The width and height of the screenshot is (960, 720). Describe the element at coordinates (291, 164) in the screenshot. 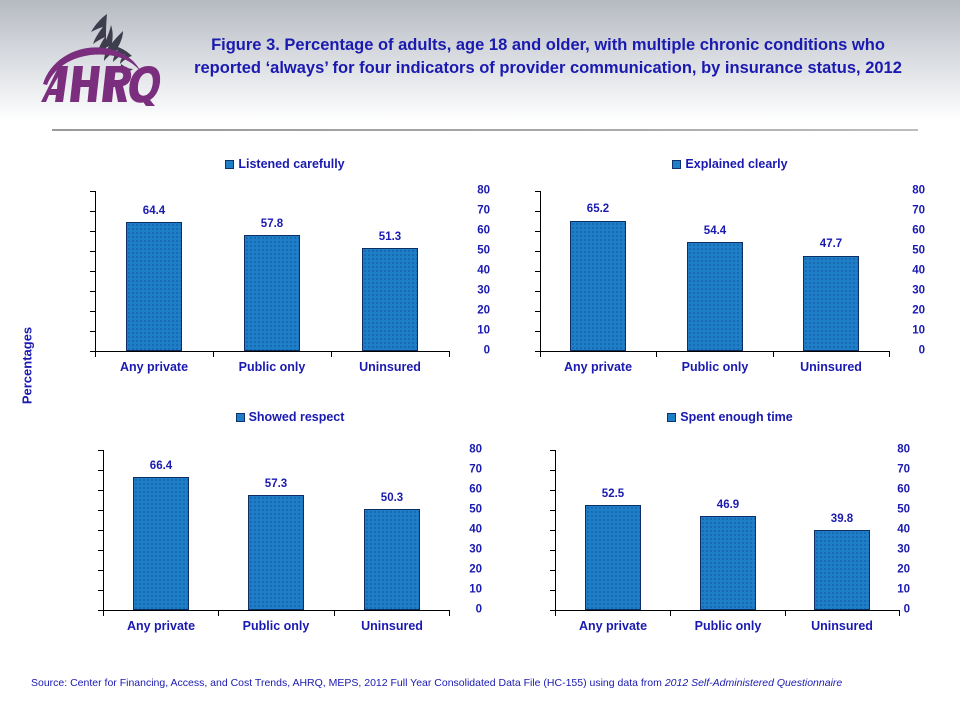

I see `legend-label: Listened carefully` at that location.